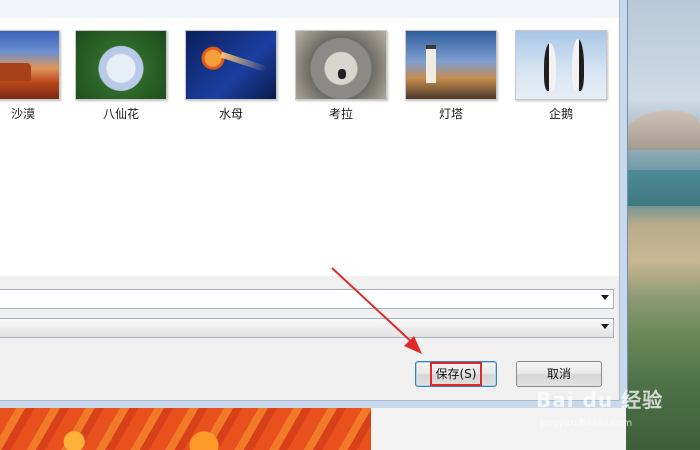  What do you see at coordinates (307, 328) in the screenshot?
I see `save-type-select` at bounding box center [307, 328].